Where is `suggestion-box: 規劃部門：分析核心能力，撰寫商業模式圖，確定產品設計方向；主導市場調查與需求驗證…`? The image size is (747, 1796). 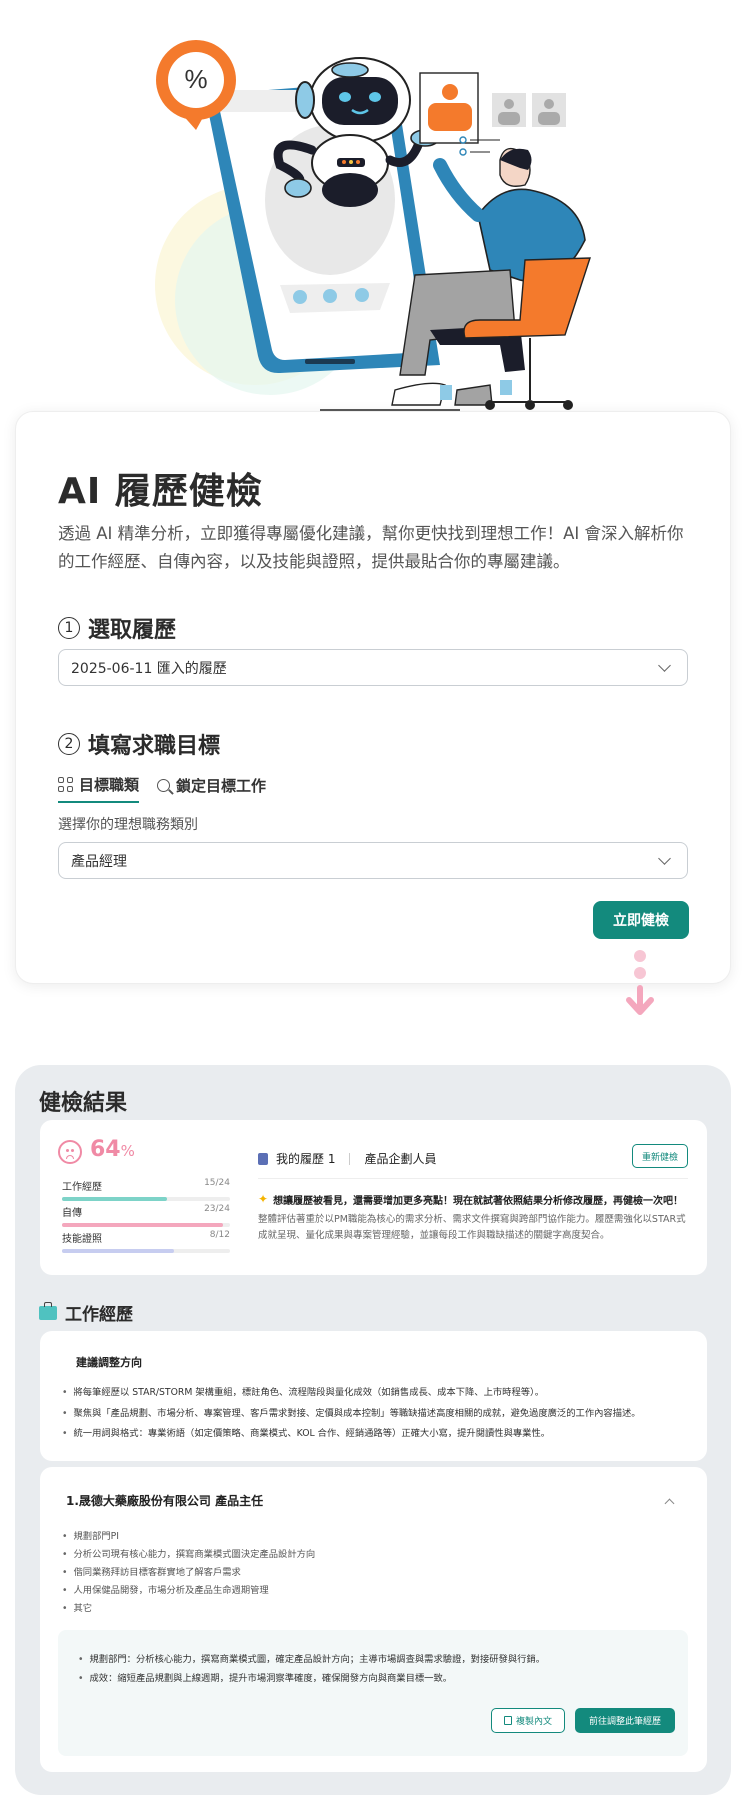 suggestion-box: 規劃部門：分析核心能力，撰寫商業模式圖，確定產品設計方向；主導市場調查與需求驗證… is located at coordinates (373, 1693).